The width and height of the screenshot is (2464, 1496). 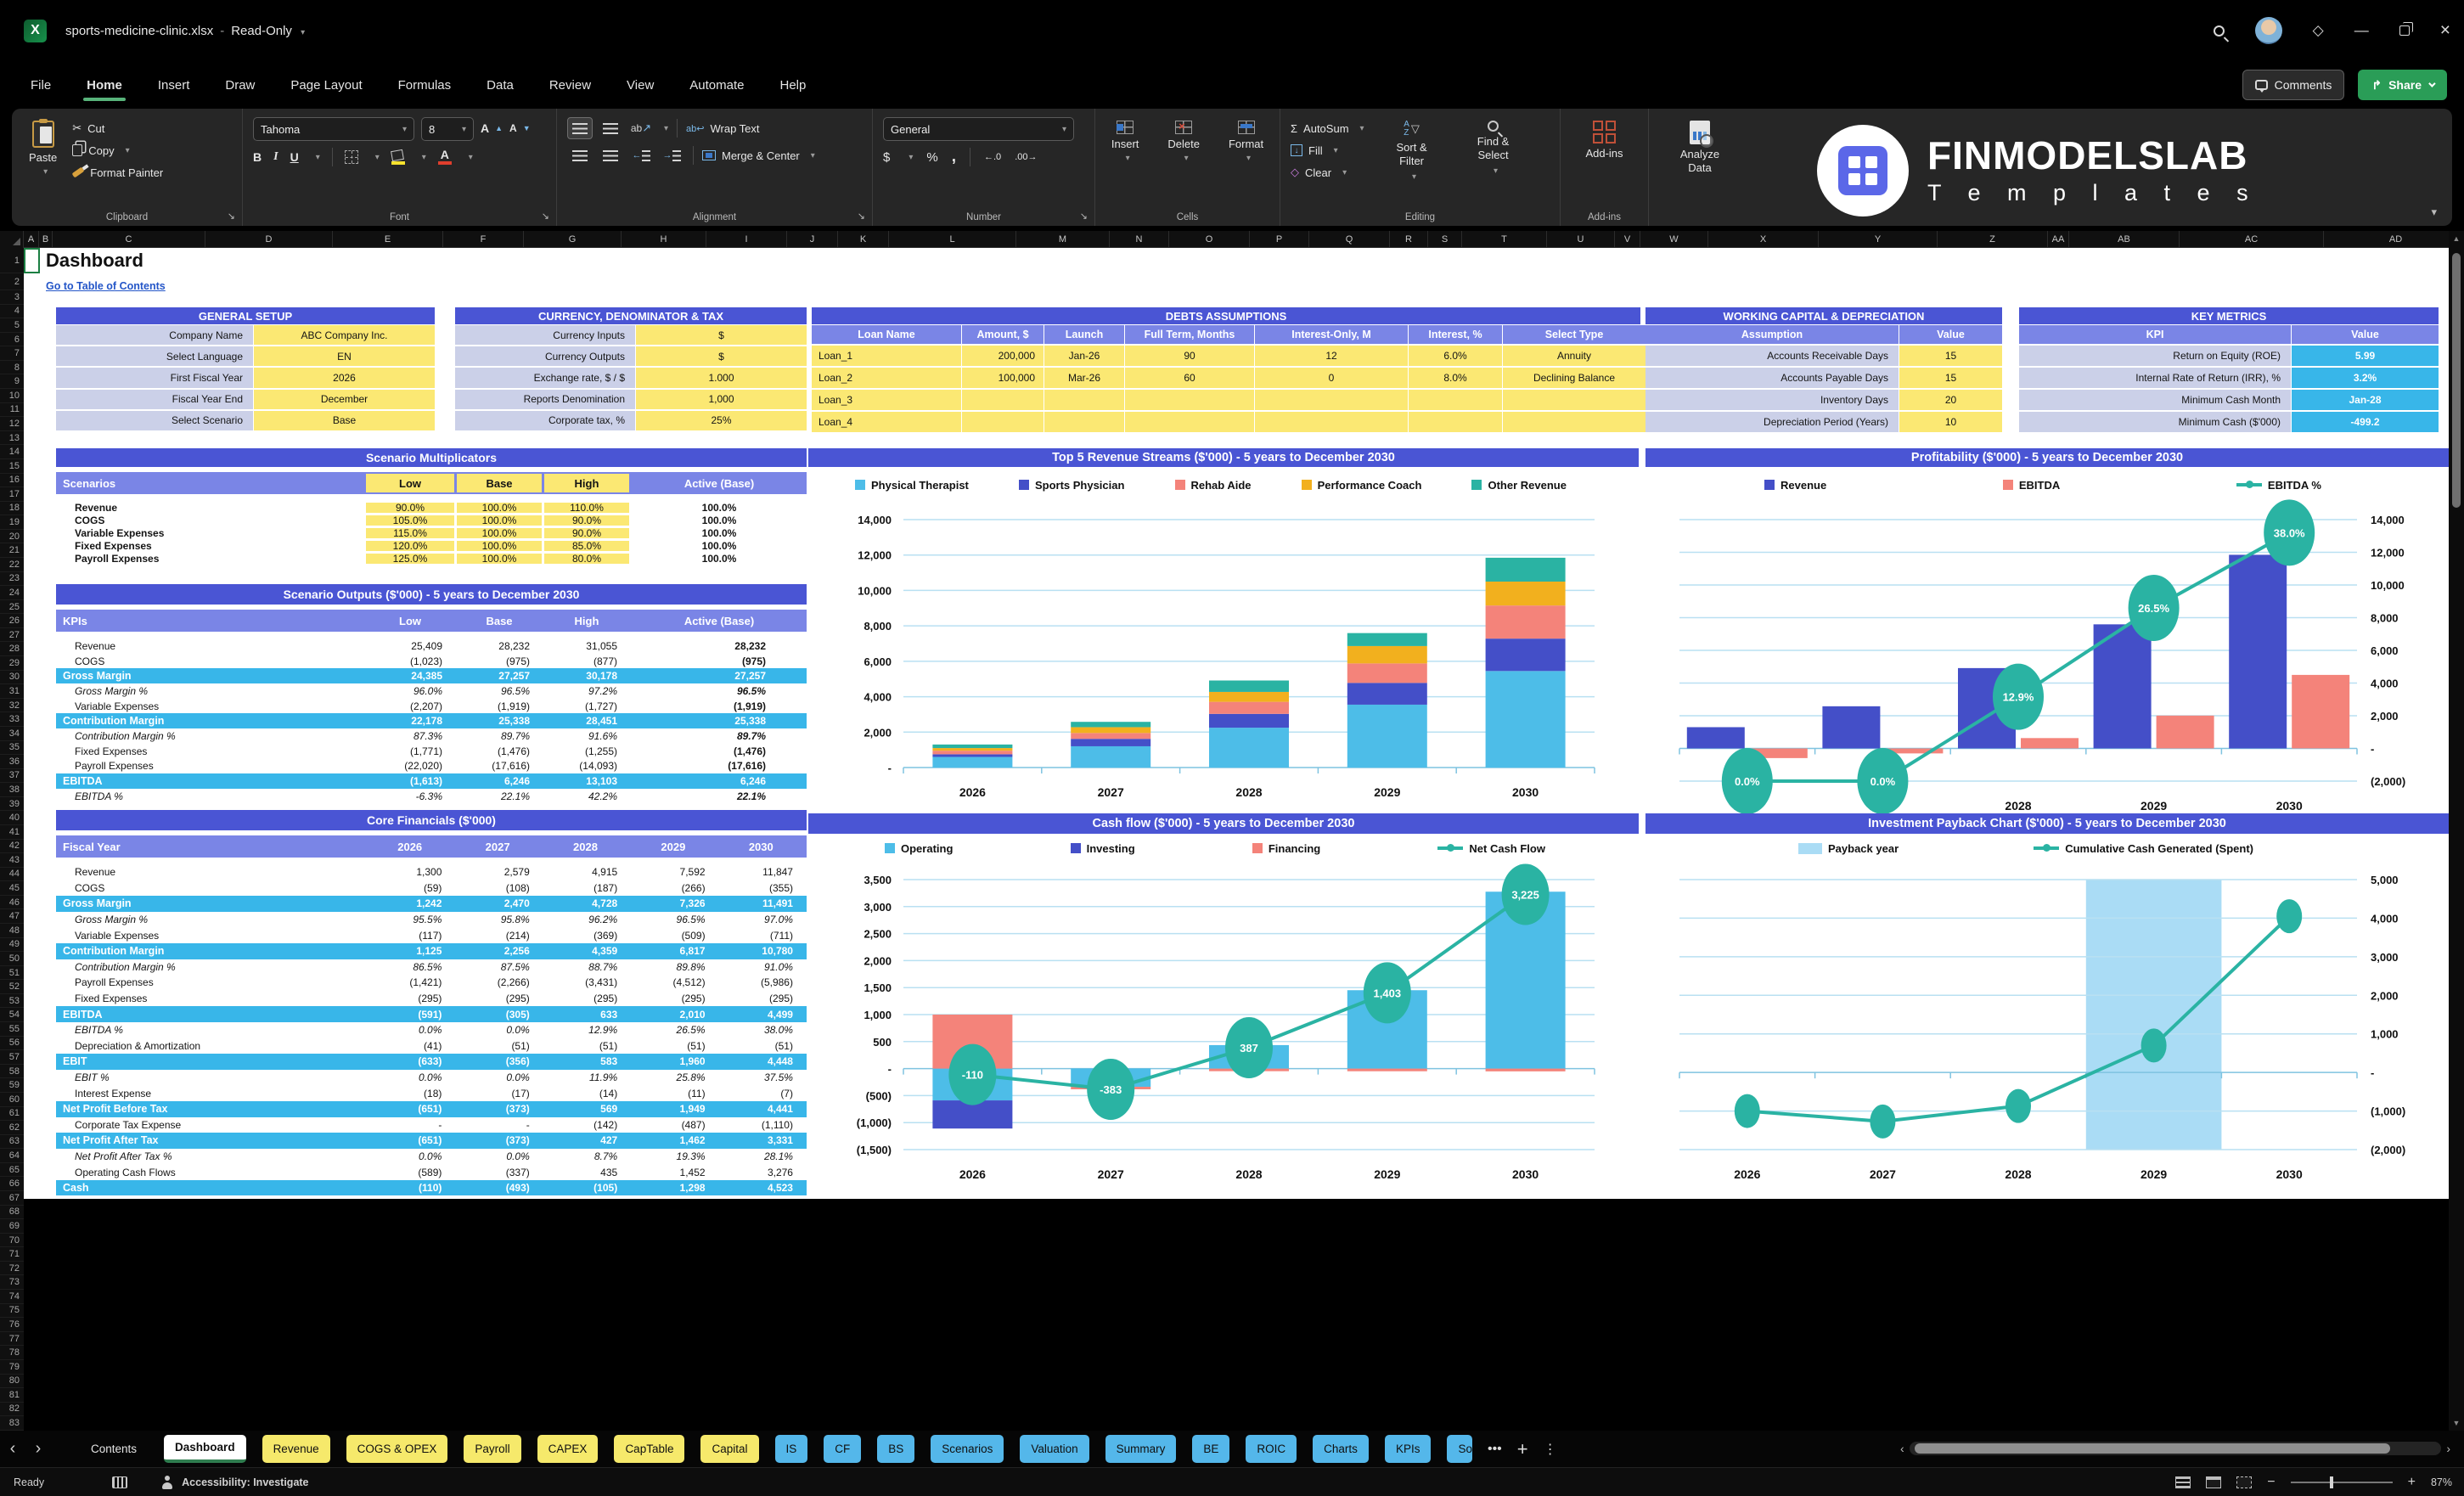 I want to click on row-header-66: 66, so click(x=12, y=1184).